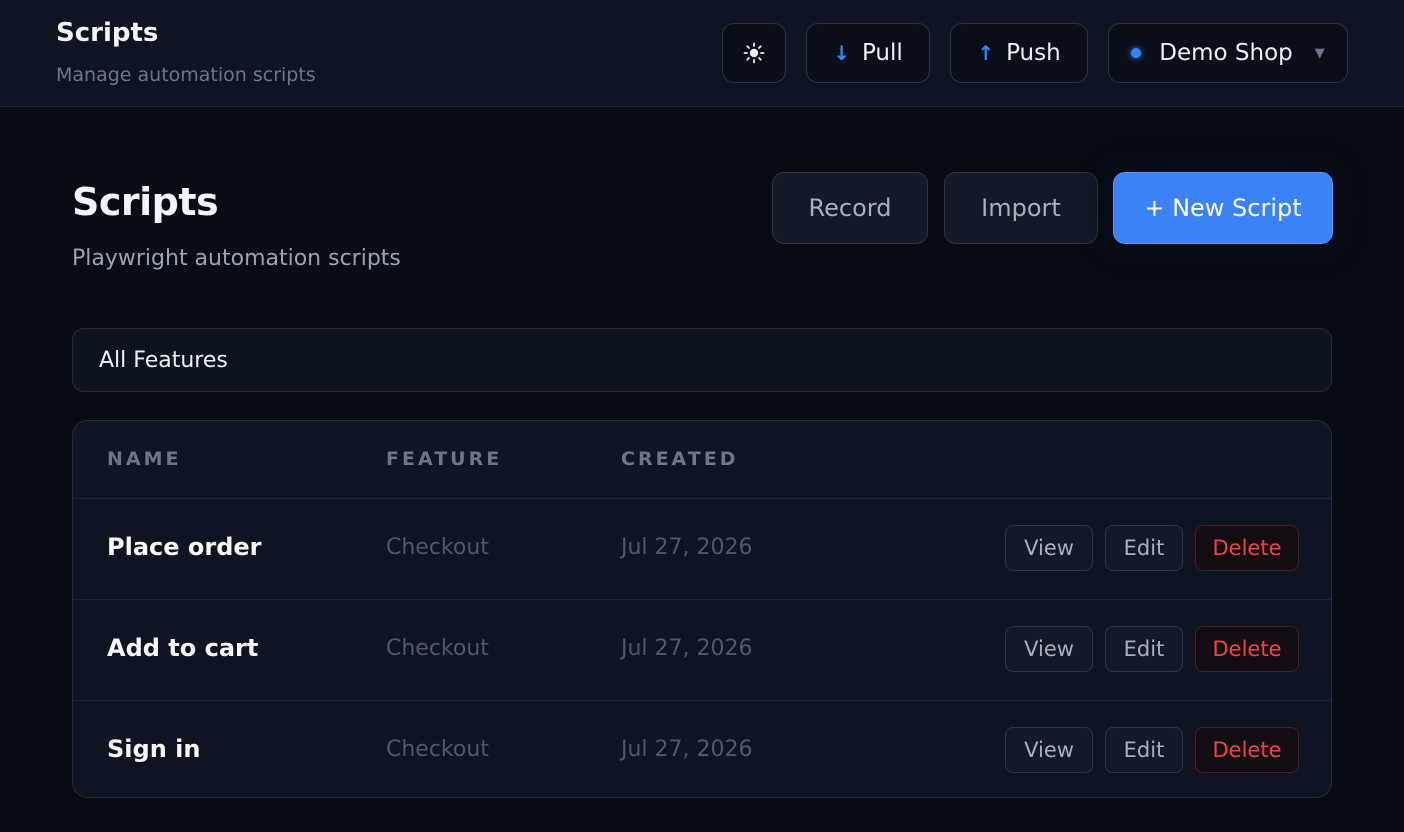  What do you see at coordinates (186, 75) in the screenshot?
I see `top-subtitle: Manage automation scripts` at bounding box center [186, 75].